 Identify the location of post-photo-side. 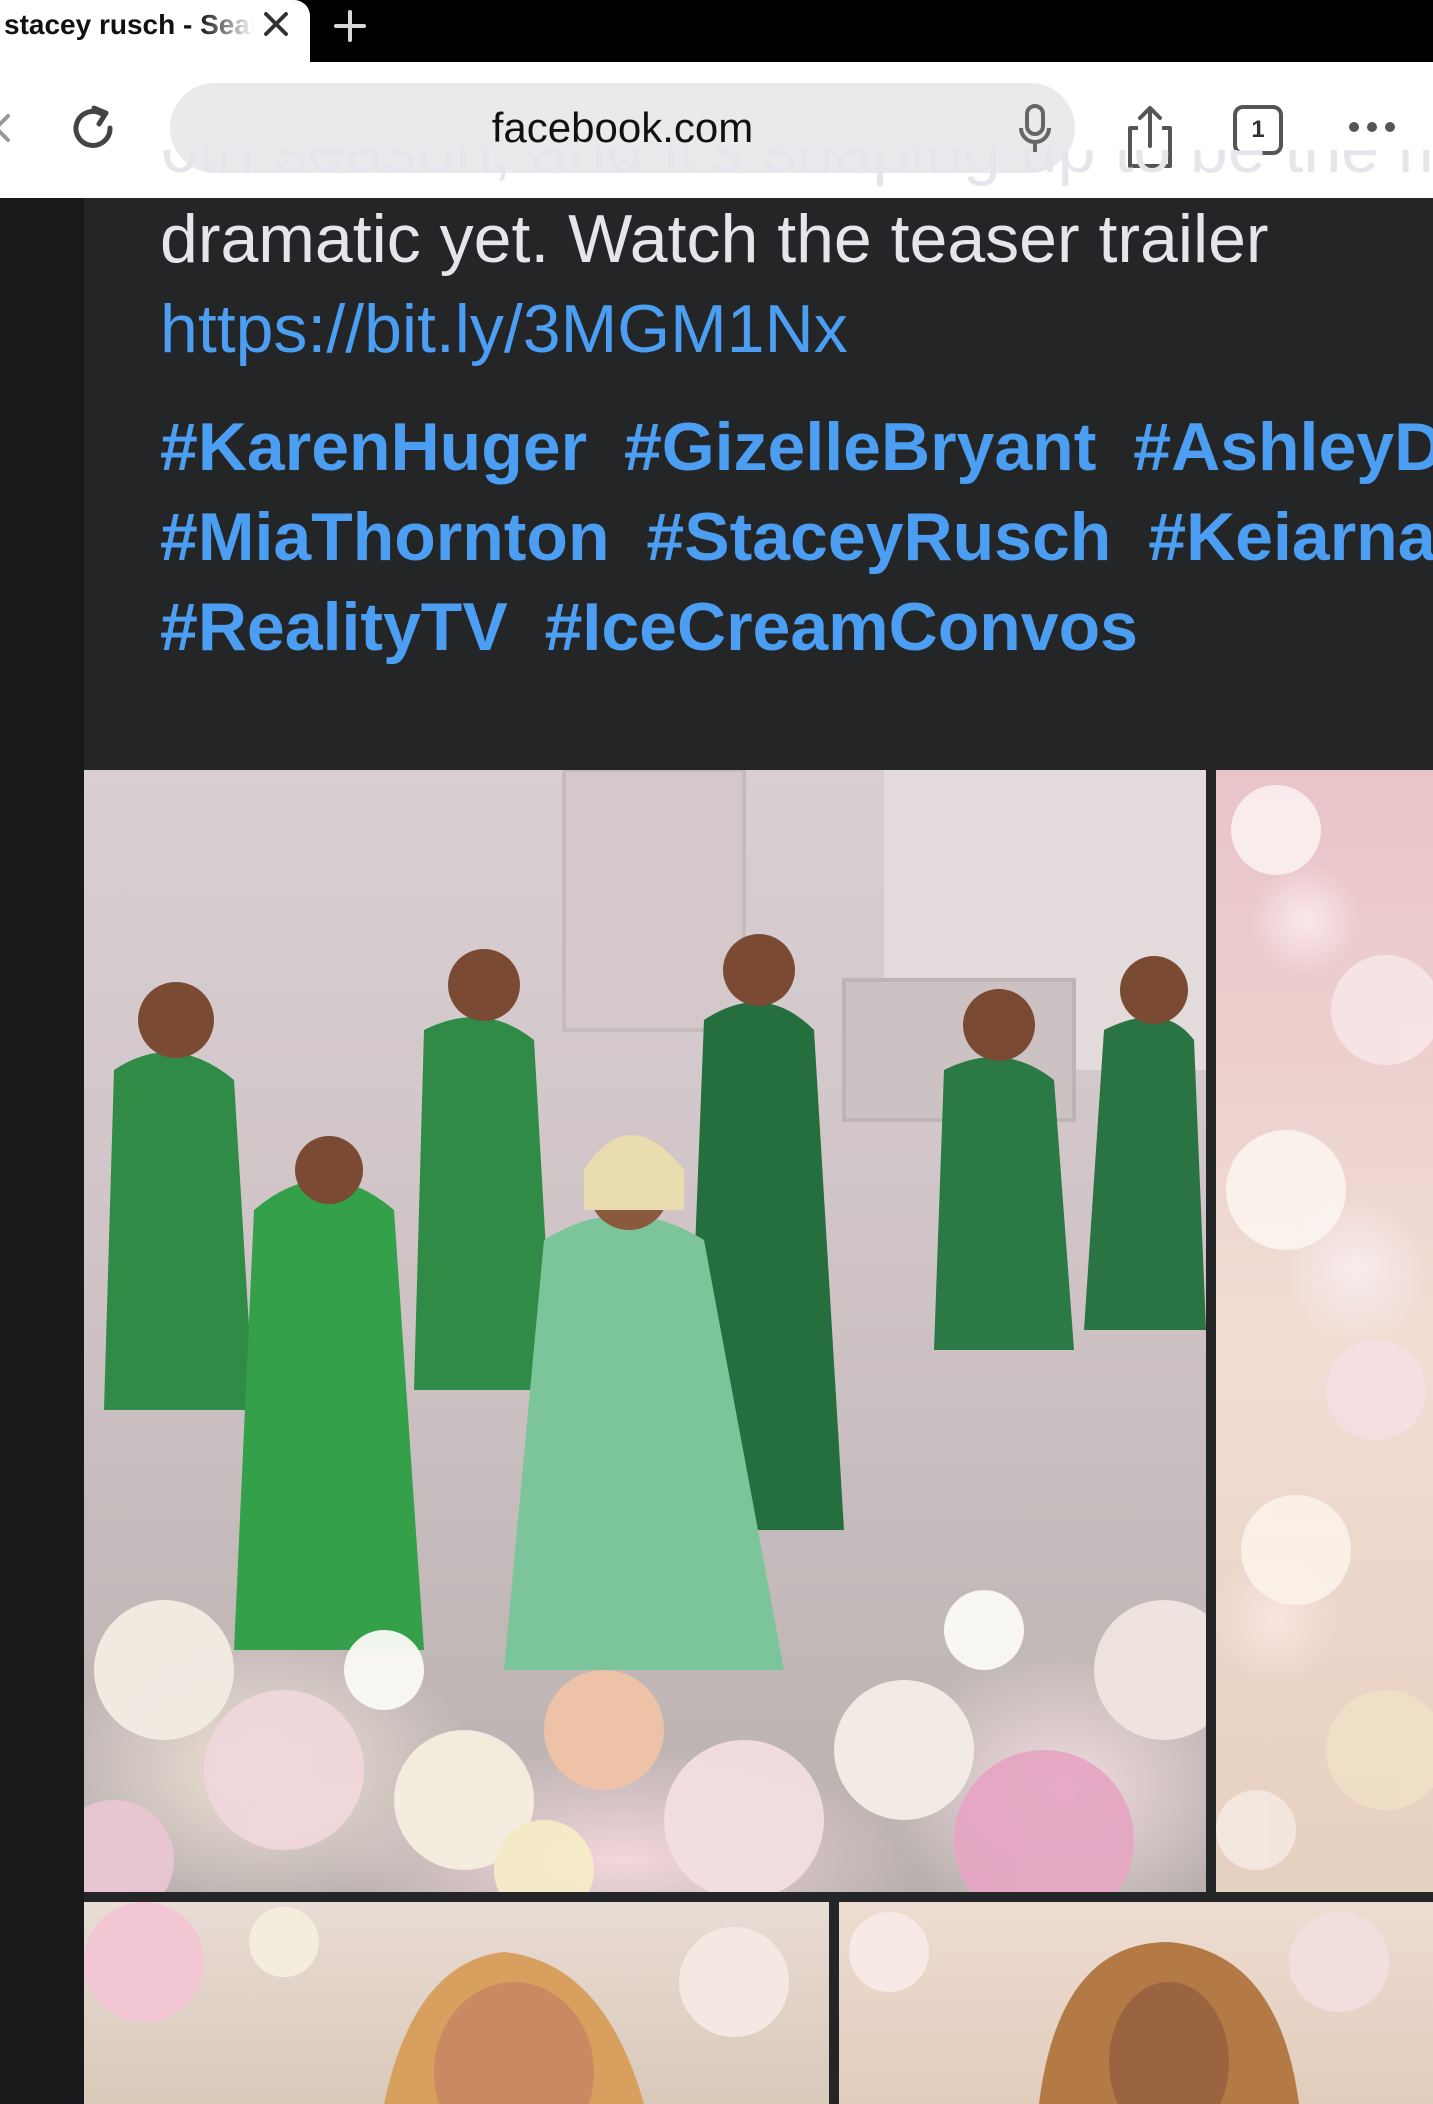
(1324, 1331).